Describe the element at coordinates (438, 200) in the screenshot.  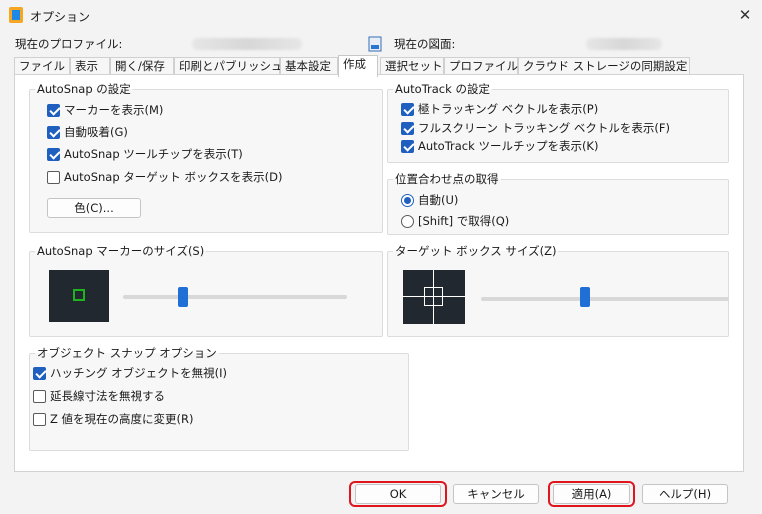
I see `radio-label: 自動(U)` at that location.